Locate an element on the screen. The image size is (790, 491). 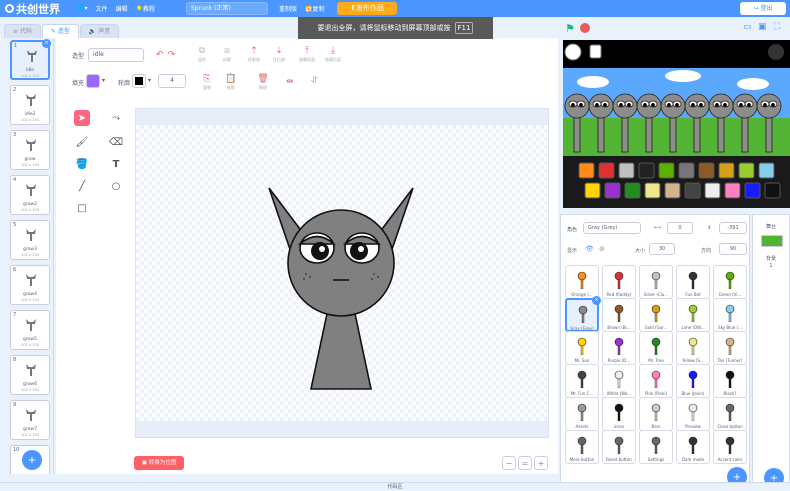
eye-show-icon: 👁 is located at coordinates (589, 249).